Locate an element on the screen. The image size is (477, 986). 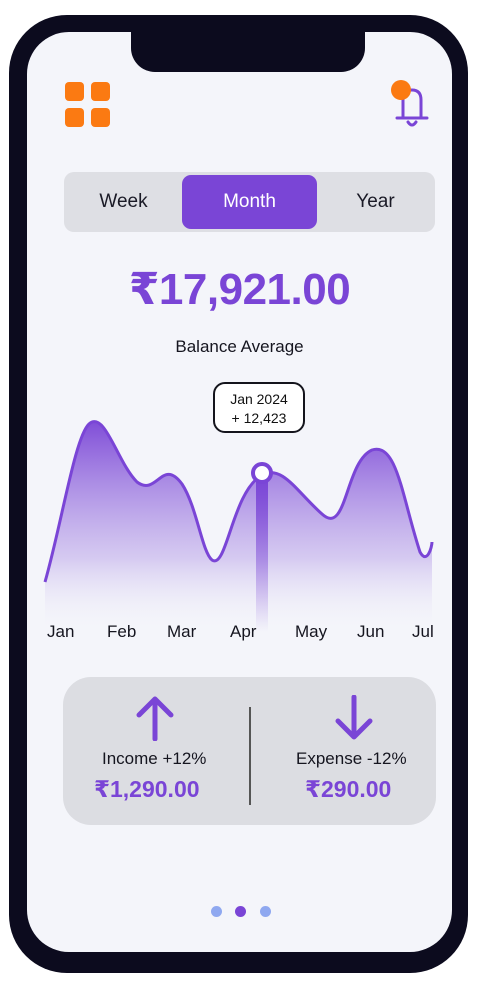
month-label: Jun is located at coordinates (371, 631).